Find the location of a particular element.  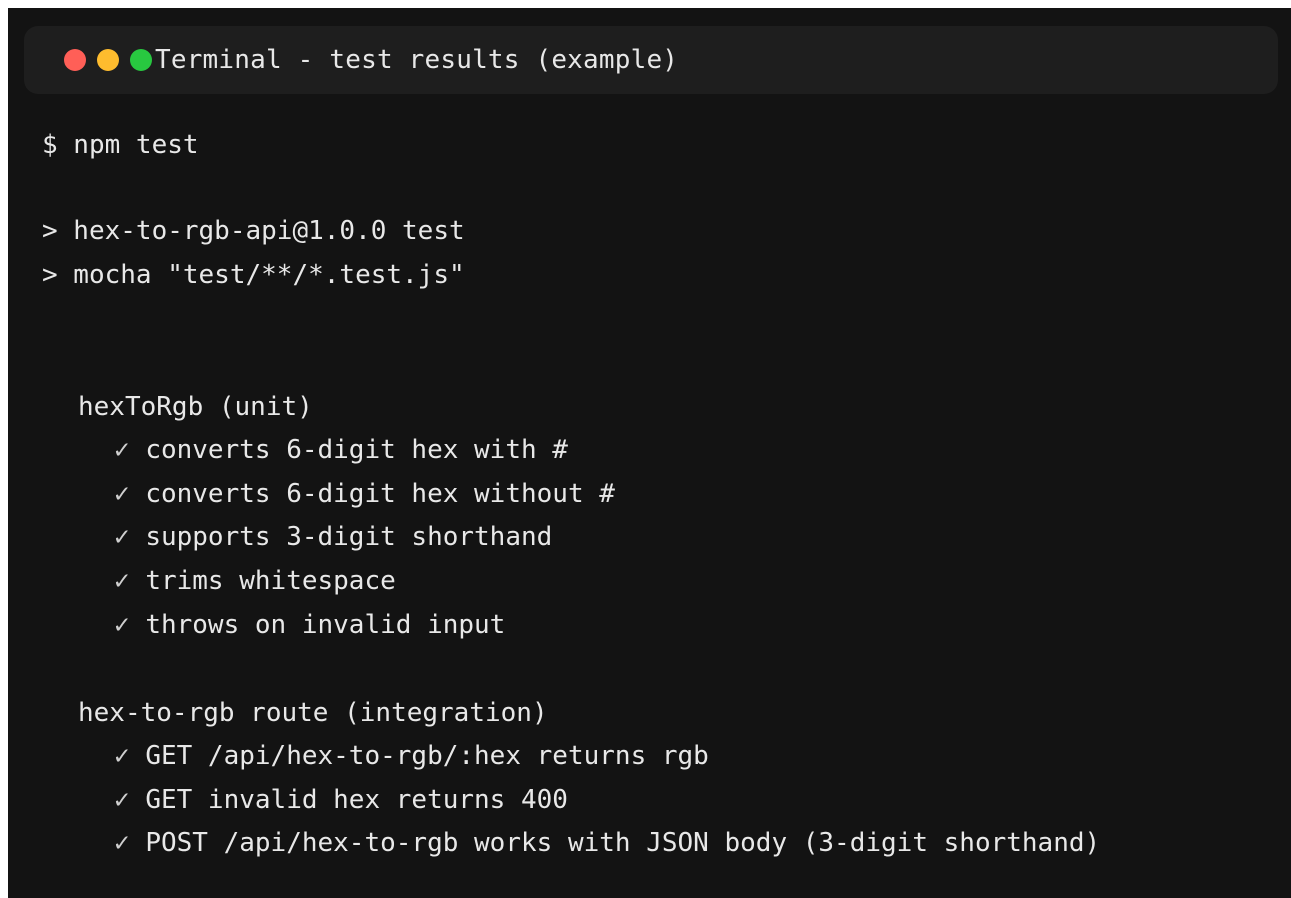

test-result: ✓ throws on invalid input is located at coordinates (309, 625).